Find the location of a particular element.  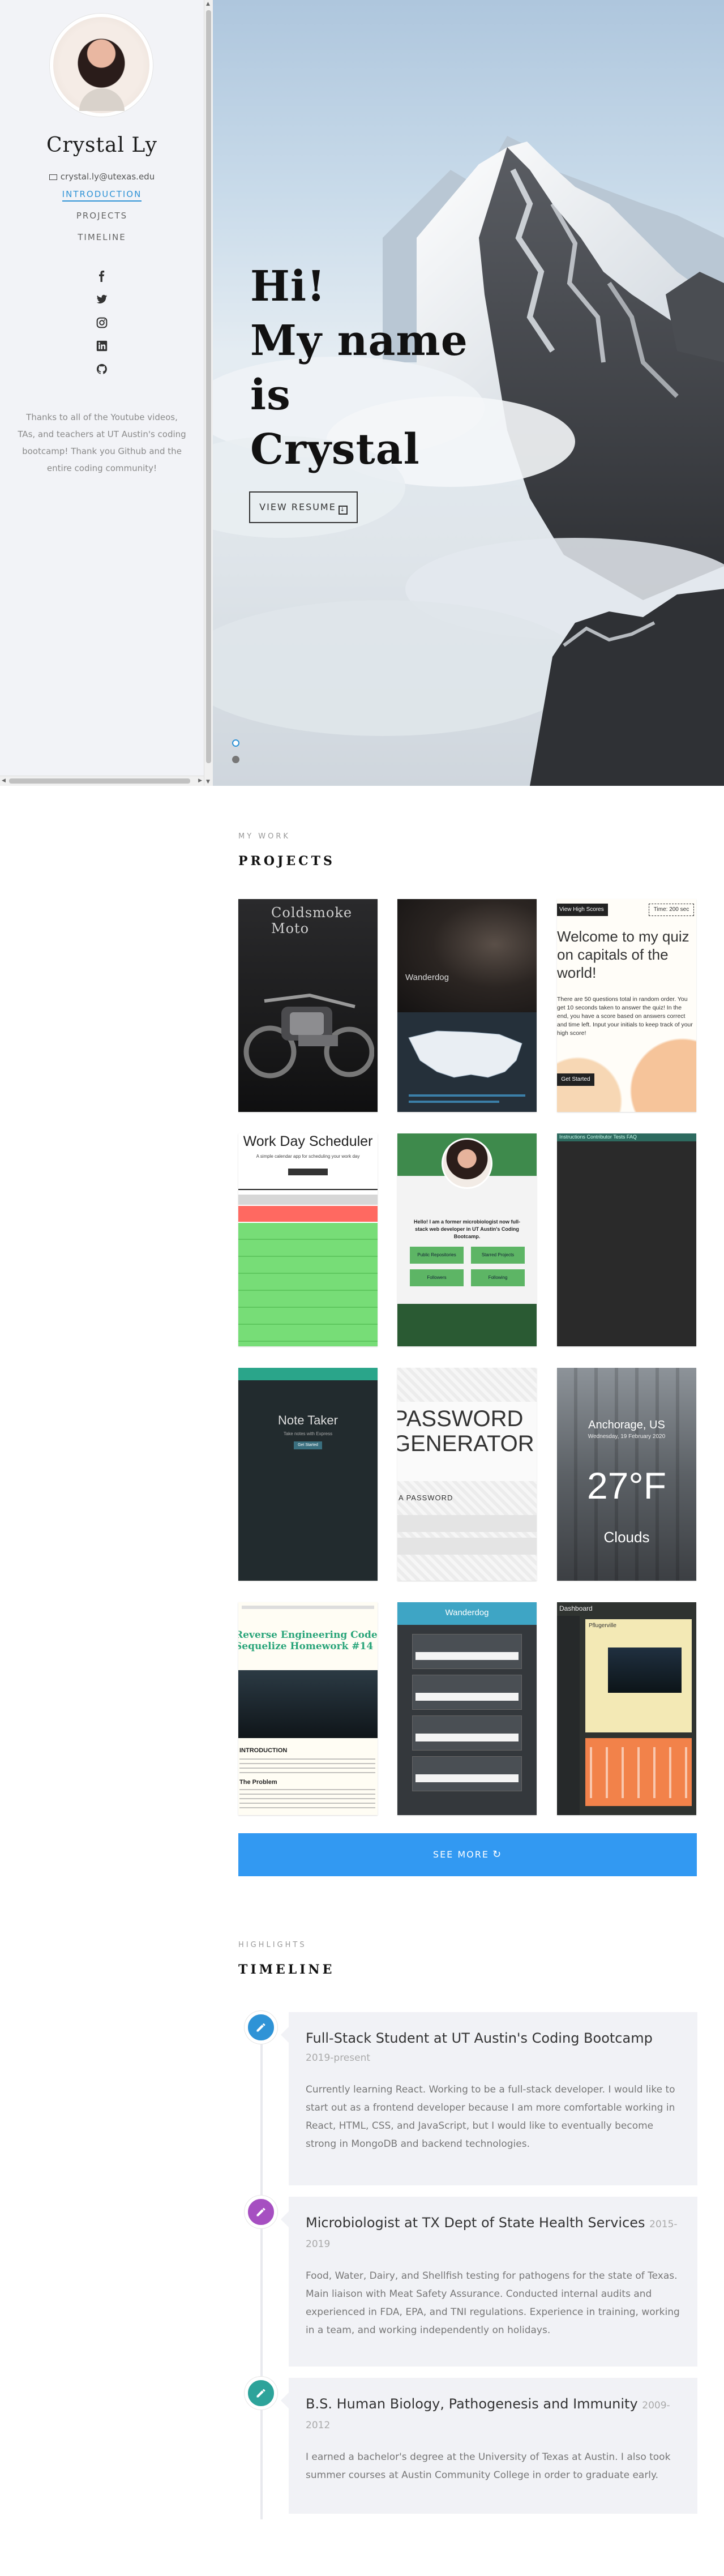

readme-intro: INTRODUCTION is located at coordinates (263, 1750).